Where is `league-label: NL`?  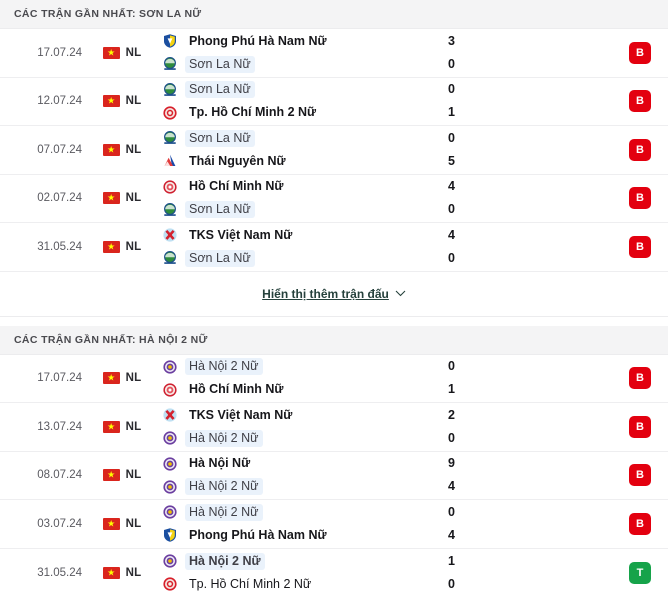
league-label: NL is located at coordinates (134, 427).